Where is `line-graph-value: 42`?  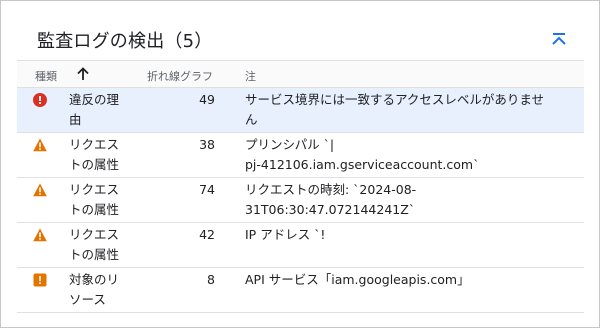
line-graph-value: 42 is located at coordinates (207, 234).